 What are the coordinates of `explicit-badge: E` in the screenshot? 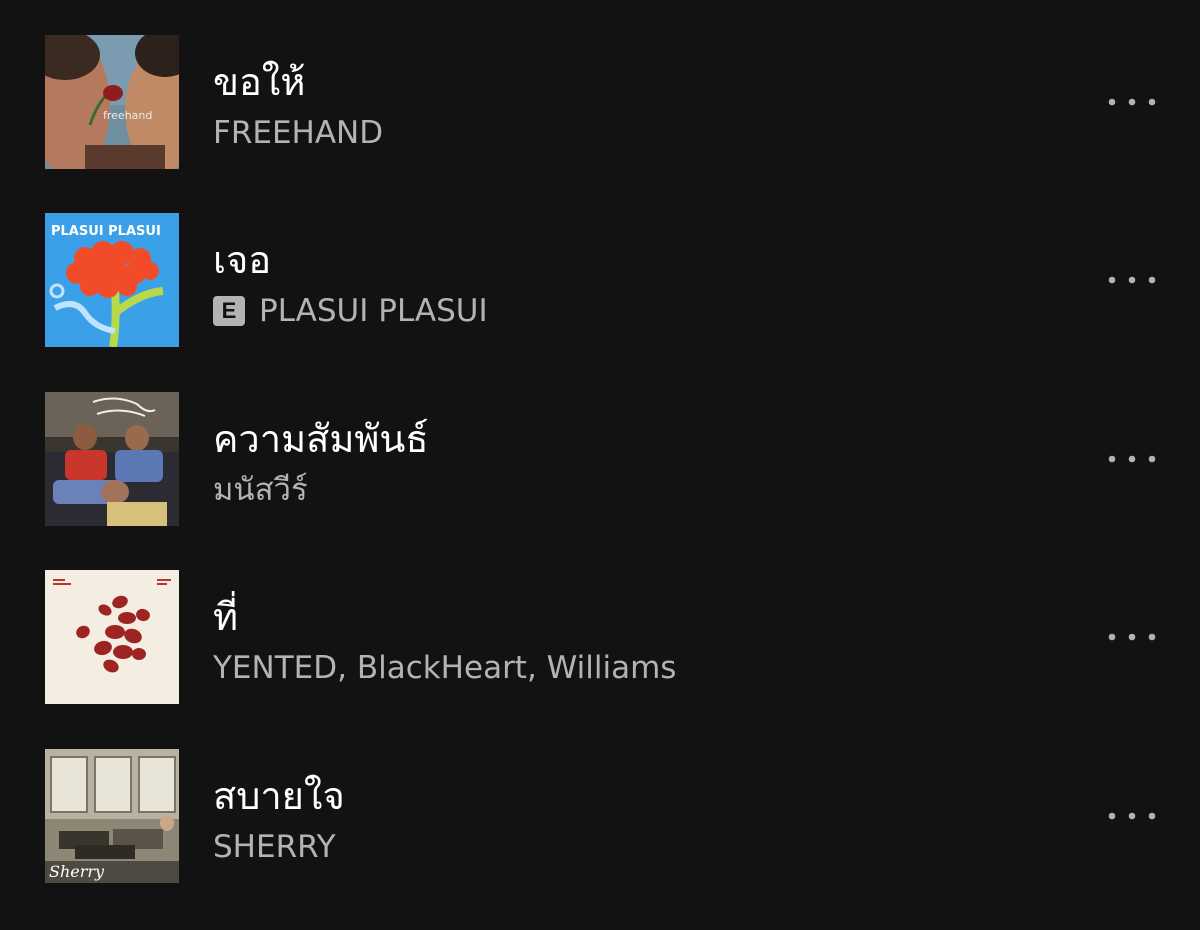 It's located at (229, 311).